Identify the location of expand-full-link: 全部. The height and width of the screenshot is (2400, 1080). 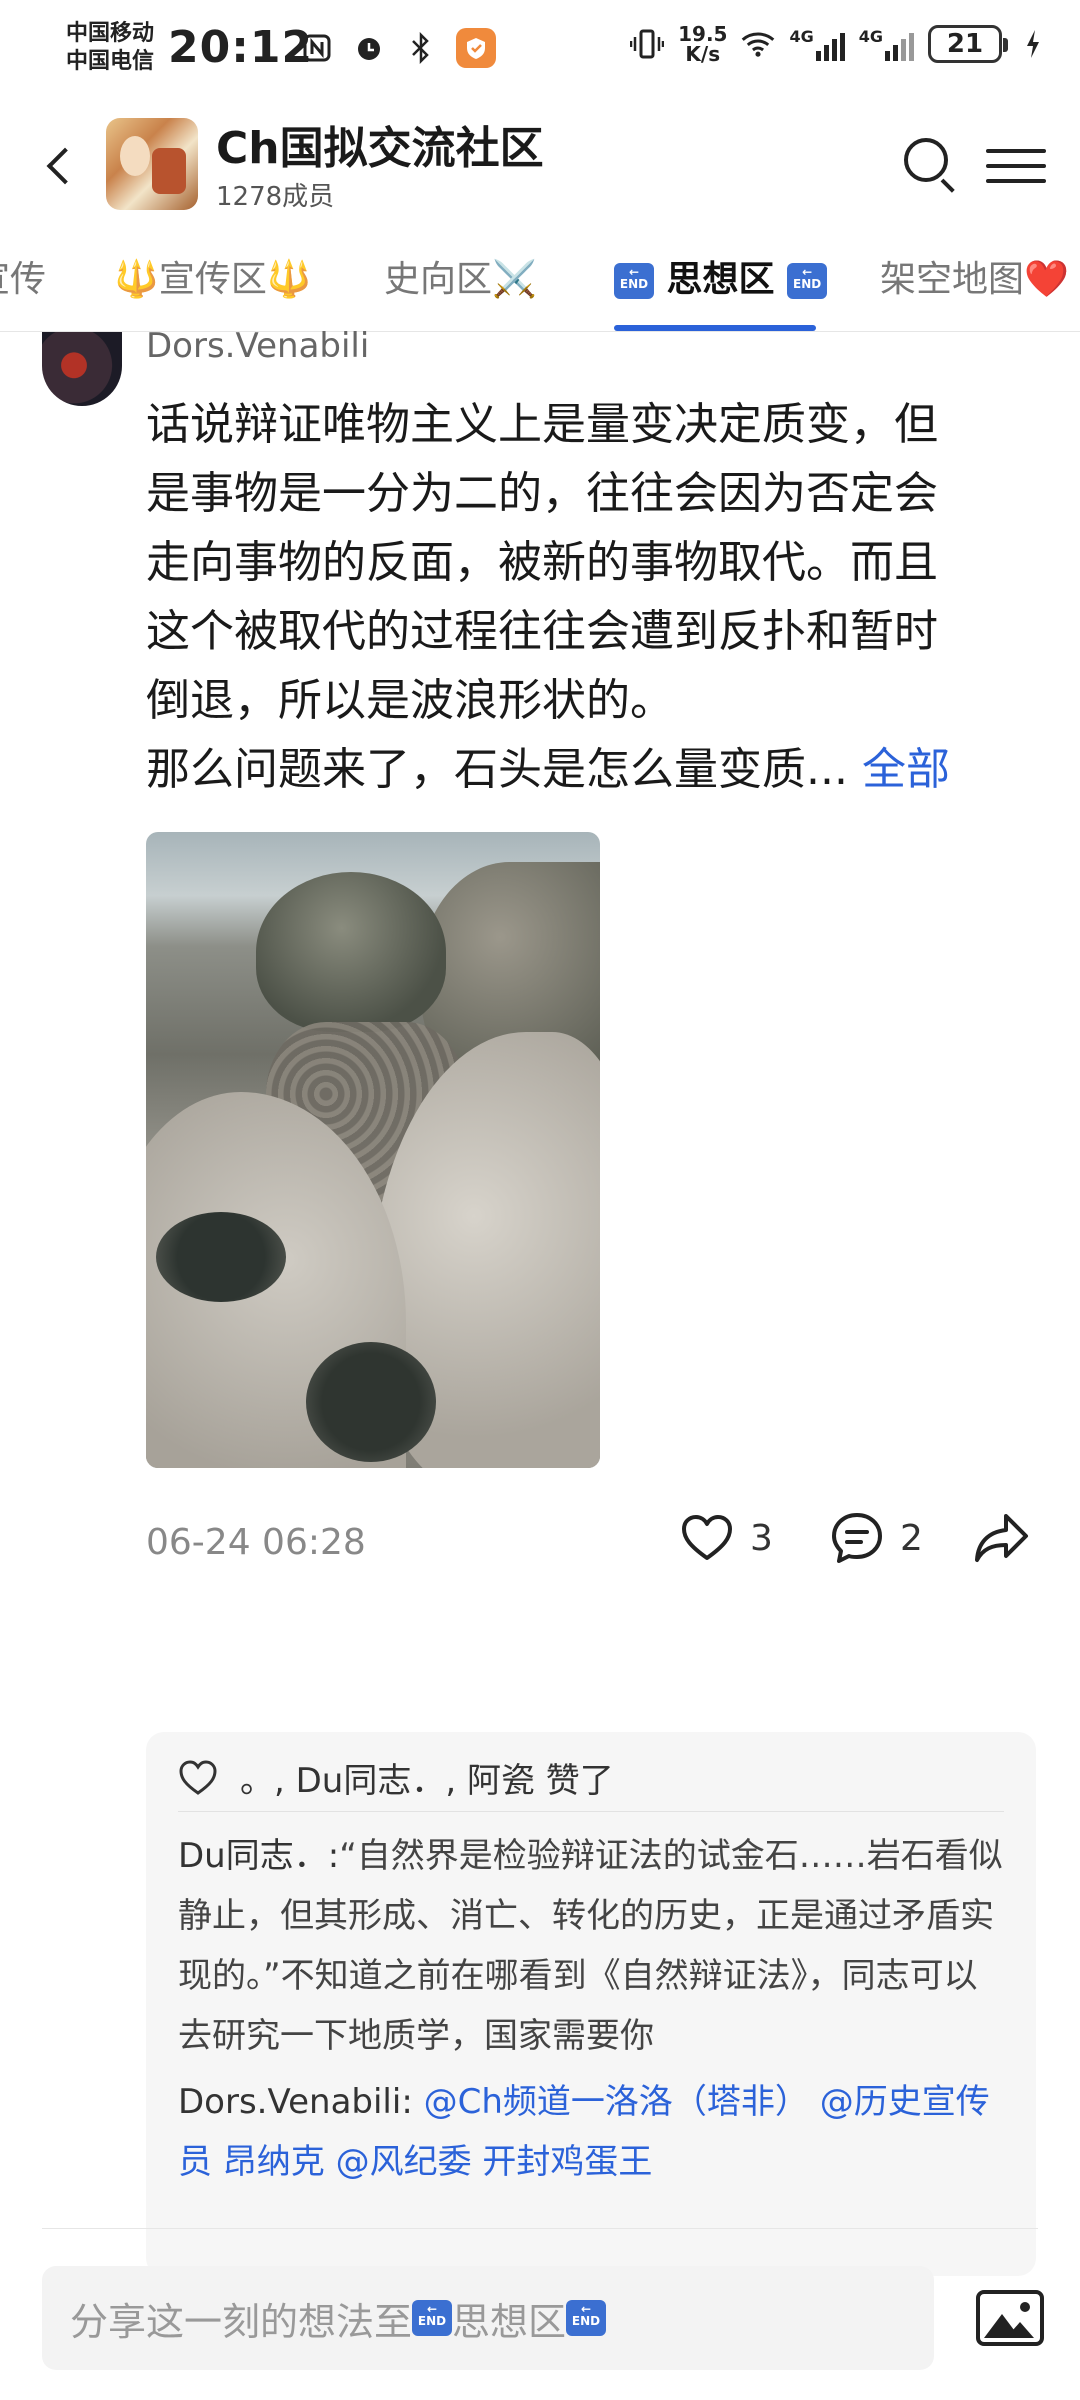
(906, 769).